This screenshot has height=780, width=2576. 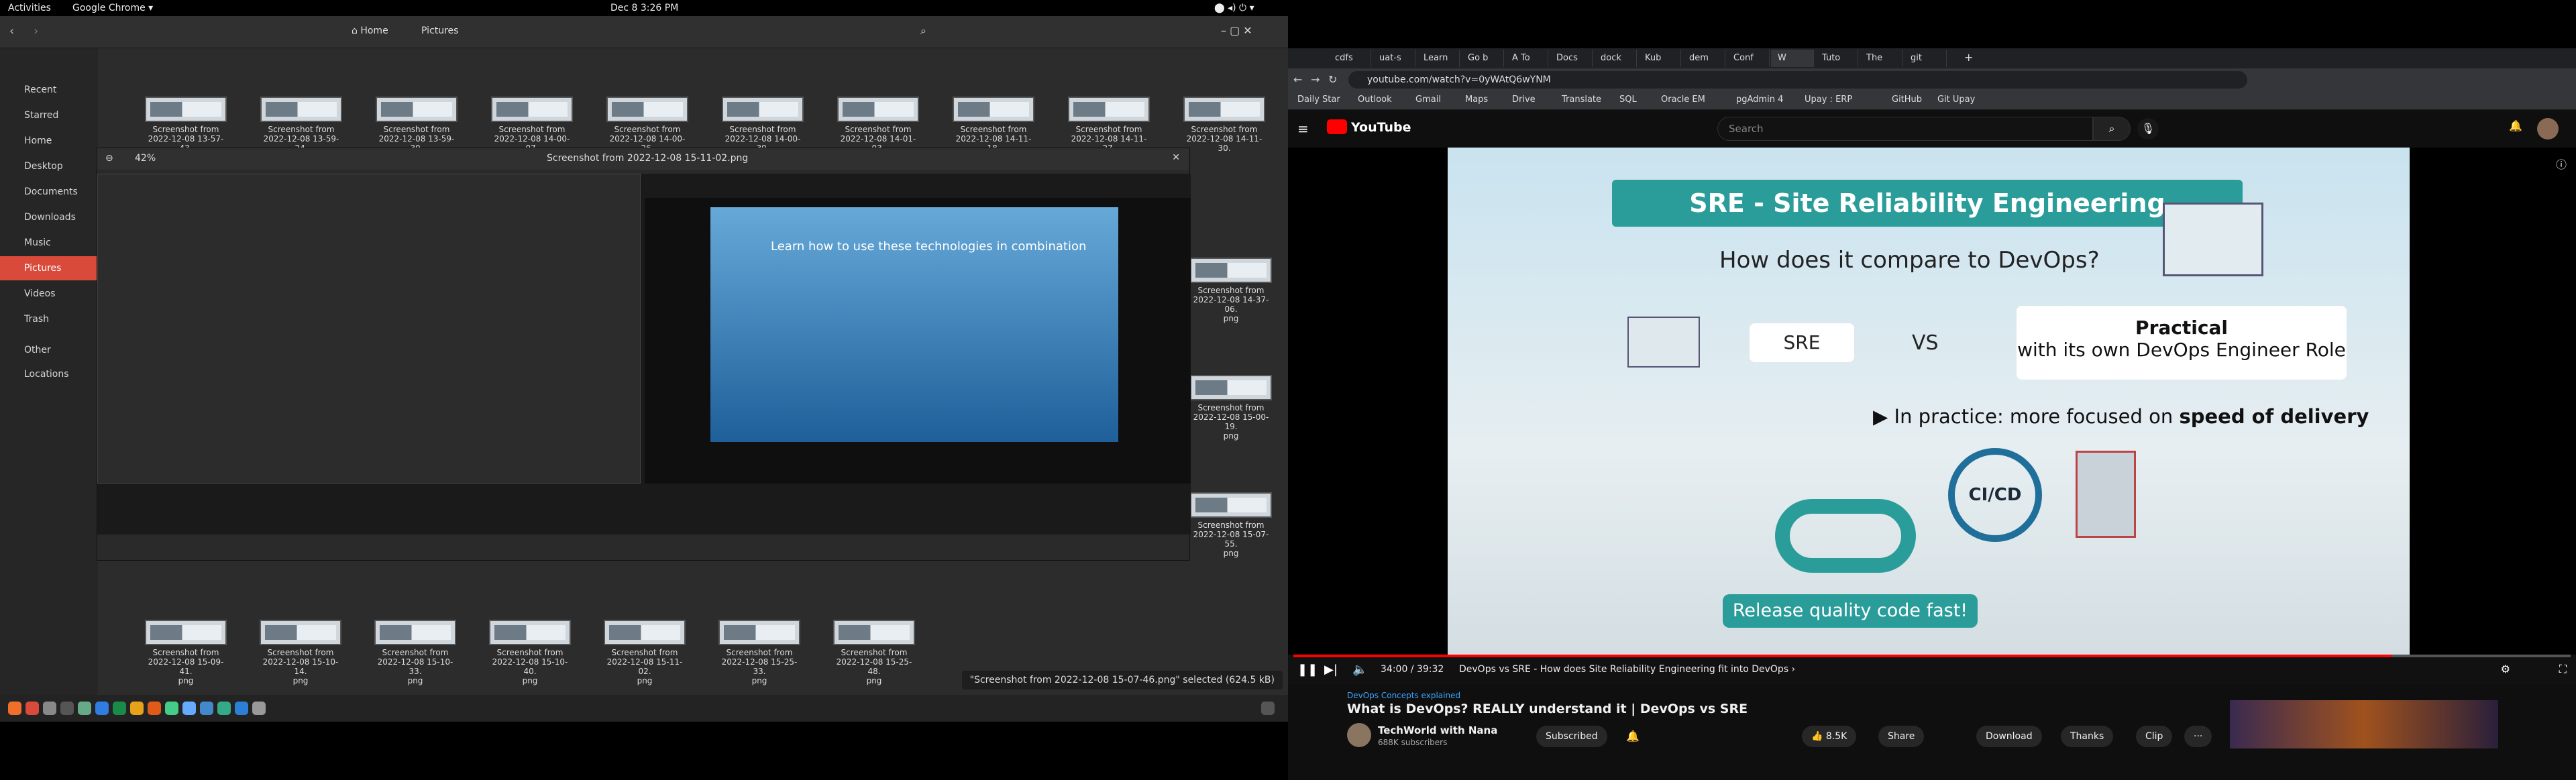 I want to click on browser-tab: Kub, so click(x=1659, y=58).